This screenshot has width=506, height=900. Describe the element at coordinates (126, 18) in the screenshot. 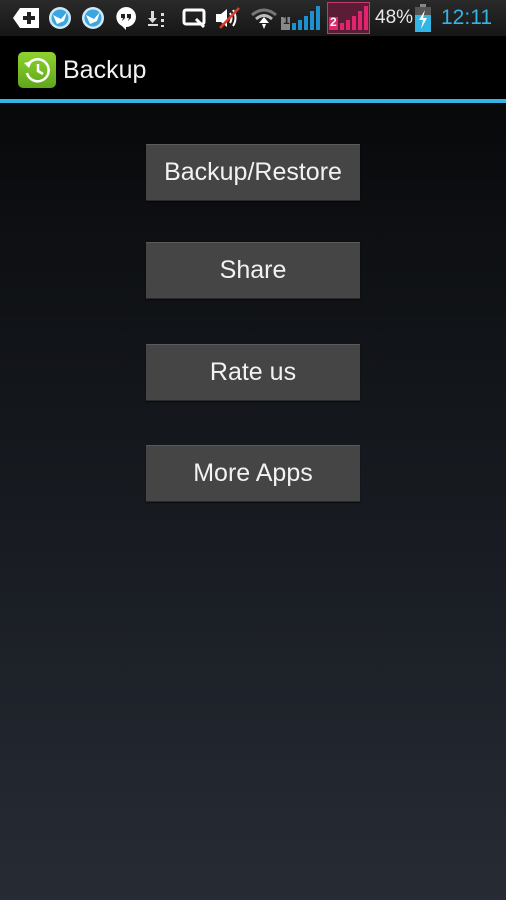

I see `hangouts-icon` at that location.